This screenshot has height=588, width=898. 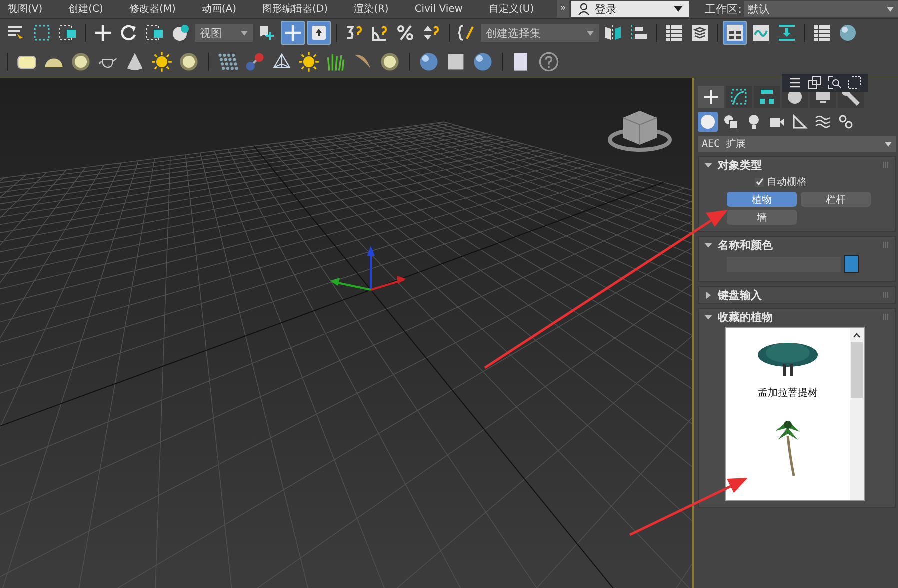 I want to click on keyboard-shortcut-icon, so click(x=319, y=33).